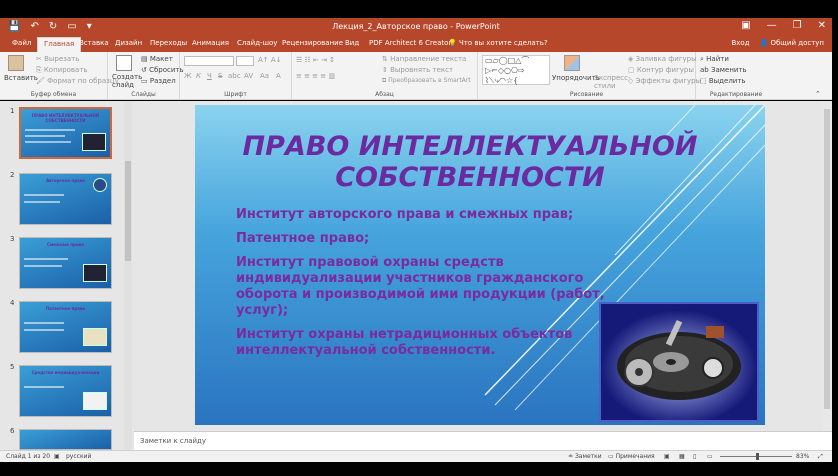 The image size is (838, 476). Describe the element at coordinates (173, 441) in the screenshot. I see `notes-placeholder: Заметки к слайду` at that location.